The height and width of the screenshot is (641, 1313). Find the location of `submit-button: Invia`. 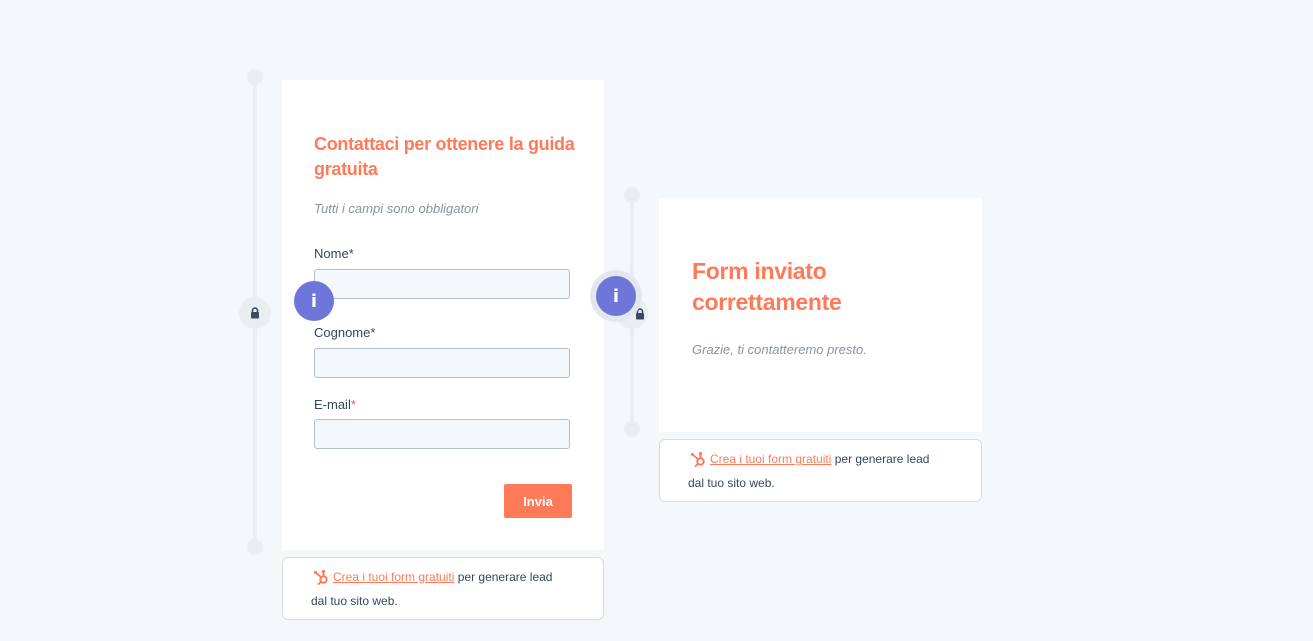

submit-button: Invia is located at coordinates (538, 501).